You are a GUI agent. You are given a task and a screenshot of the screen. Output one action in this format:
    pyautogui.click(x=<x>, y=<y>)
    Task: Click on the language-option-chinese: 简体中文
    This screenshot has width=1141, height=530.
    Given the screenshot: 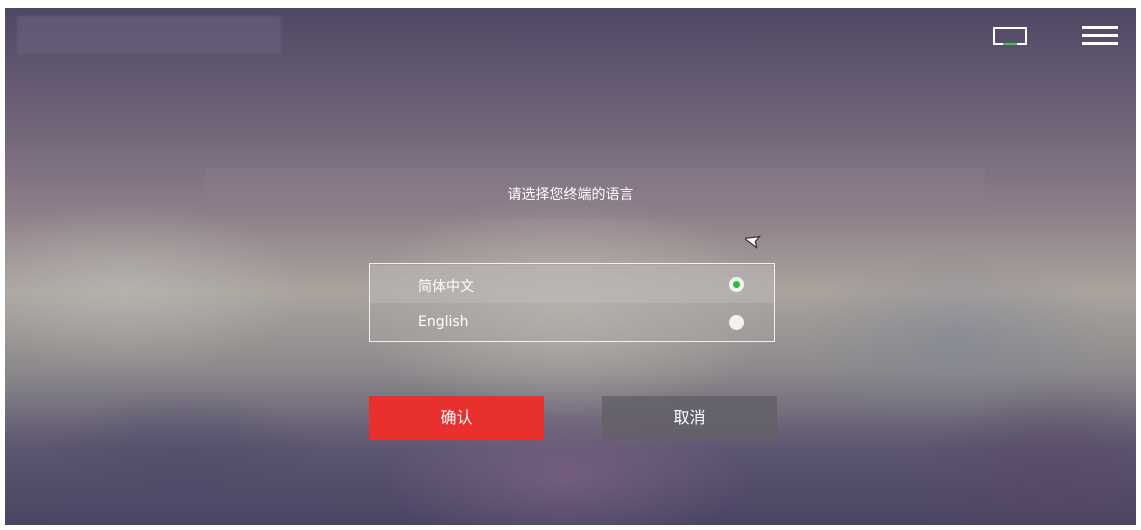 What is the action you would take?
    pyautogui.click(x=572, y=284)
    